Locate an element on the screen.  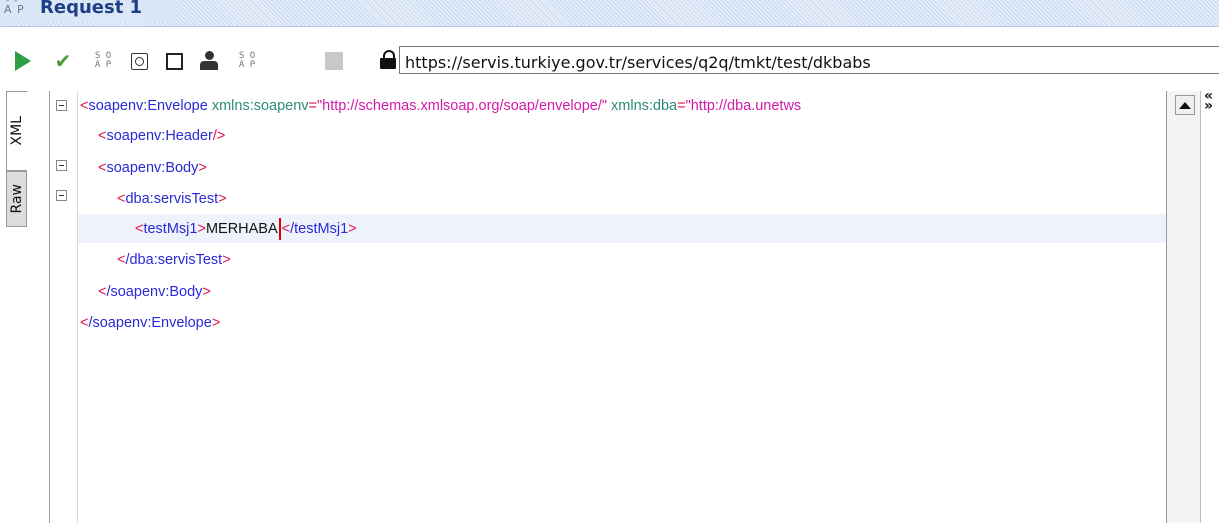
lock-icon is located at coordinates (388, 59).